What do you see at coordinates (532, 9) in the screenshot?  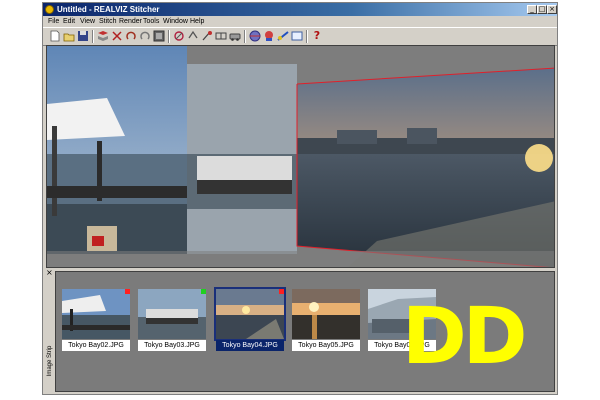 I see `minimize-button: _` at bounding box center [532, 9].